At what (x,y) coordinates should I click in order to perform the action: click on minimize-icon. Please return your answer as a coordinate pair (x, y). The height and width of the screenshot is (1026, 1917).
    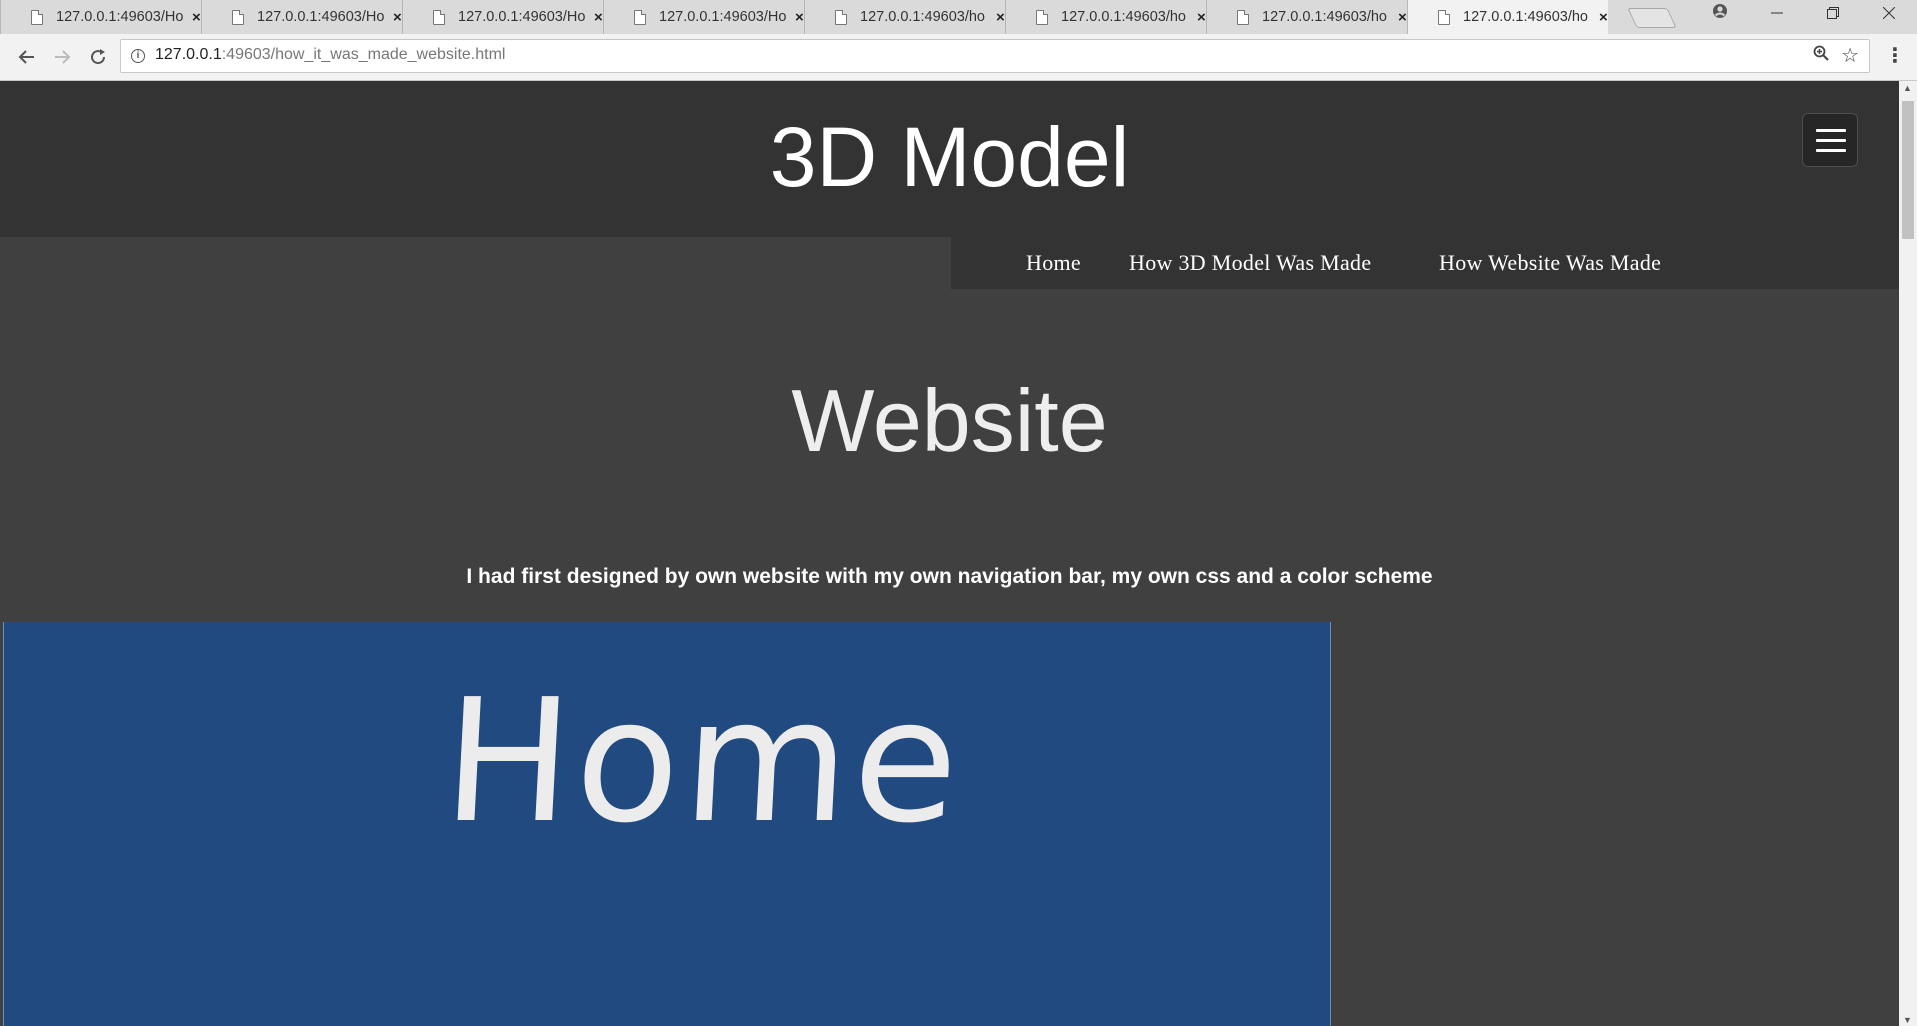
    Looking at the image, I should click on (1777, 15).